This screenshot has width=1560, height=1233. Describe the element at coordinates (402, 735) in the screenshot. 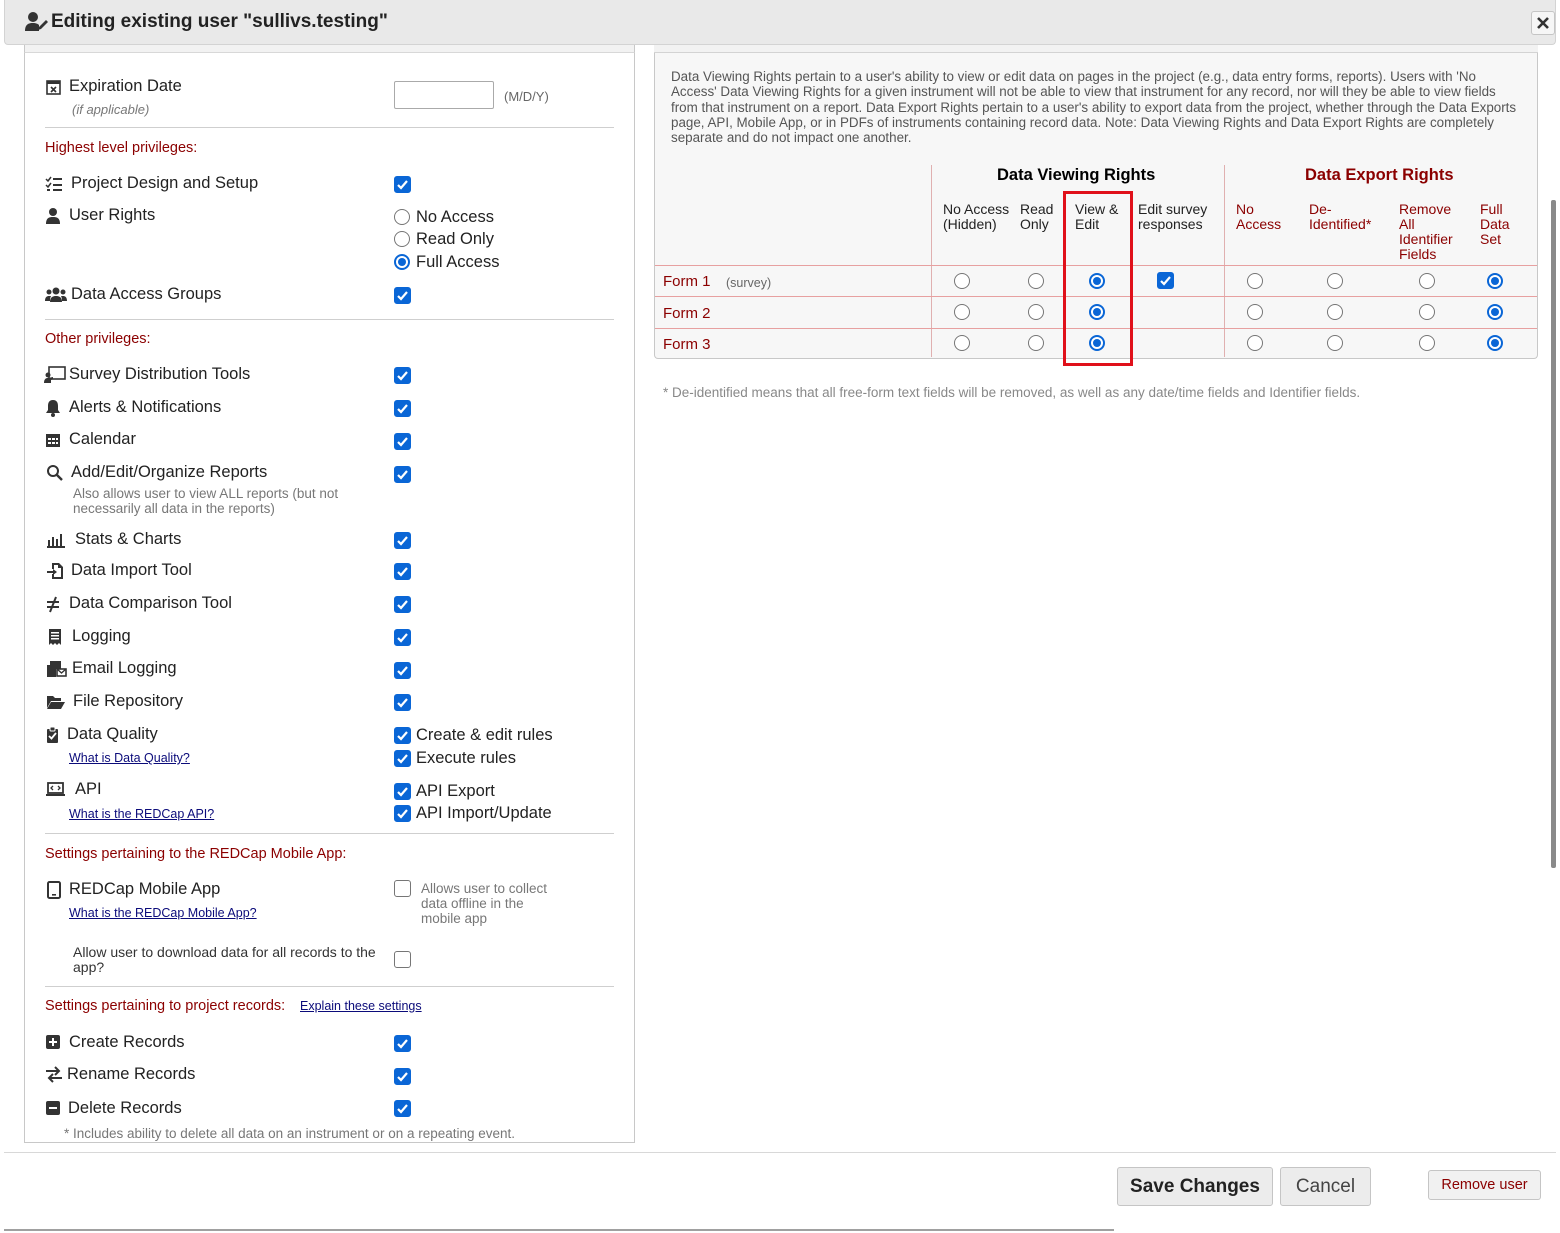

I see `dq-create-checkbox` at that location.